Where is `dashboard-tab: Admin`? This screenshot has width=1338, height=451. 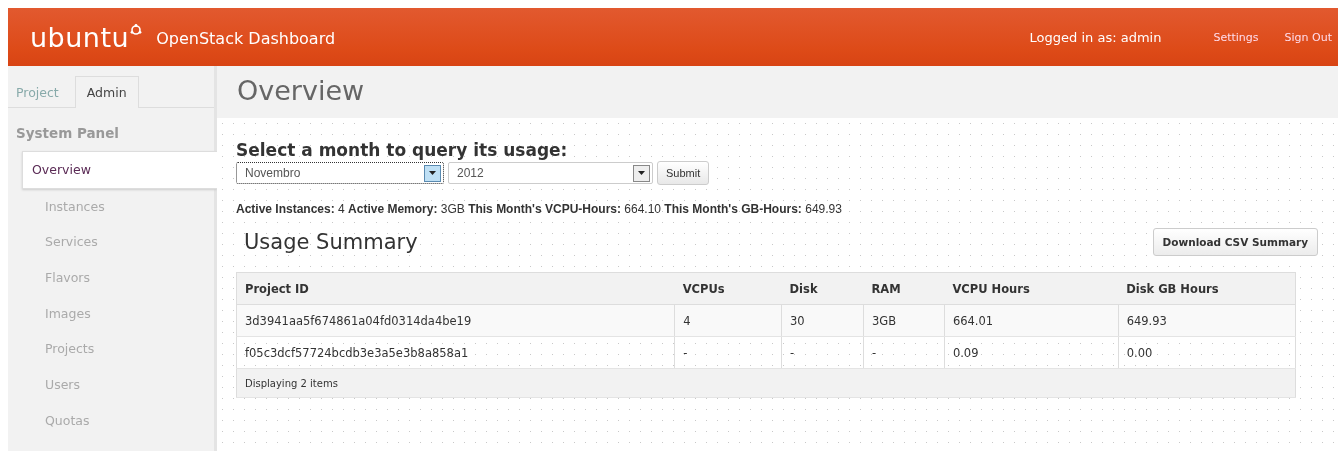
dashboard-tab: Admin is located at coordinates (106, 92).